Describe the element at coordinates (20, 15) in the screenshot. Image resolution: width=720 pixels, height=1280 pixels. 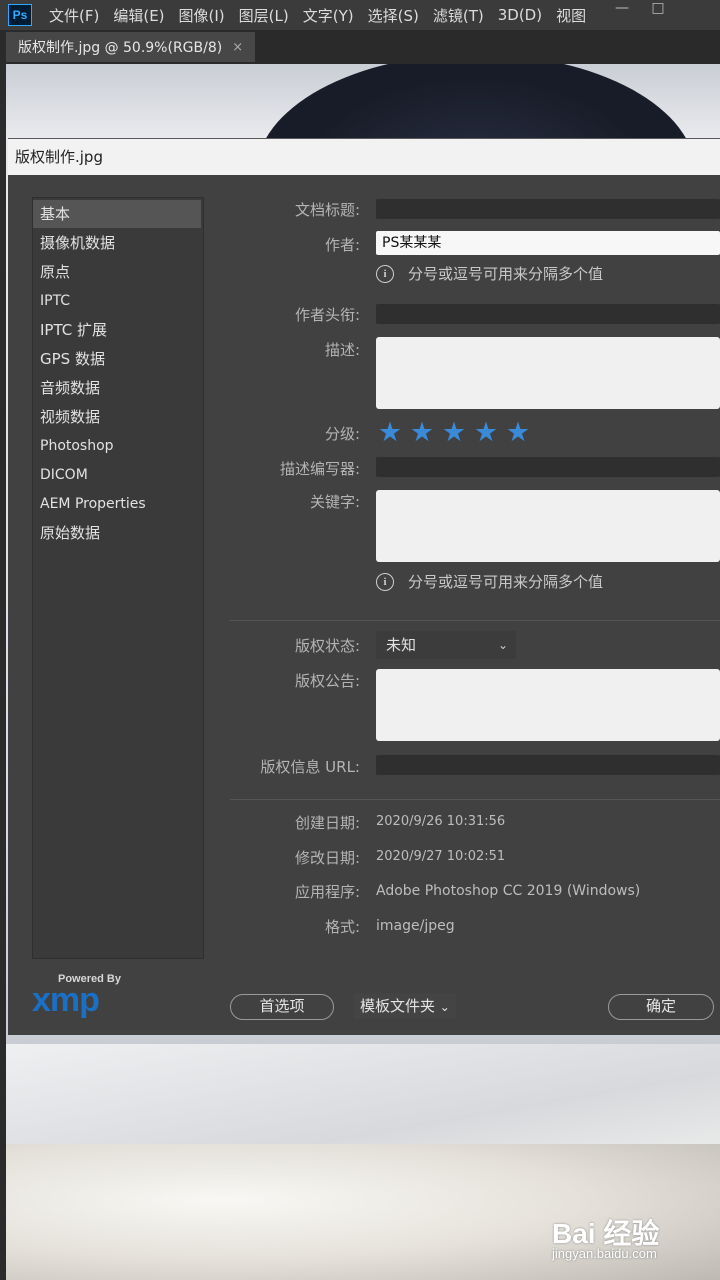
I see `photoshop-logo-icon: Ps` at that location.